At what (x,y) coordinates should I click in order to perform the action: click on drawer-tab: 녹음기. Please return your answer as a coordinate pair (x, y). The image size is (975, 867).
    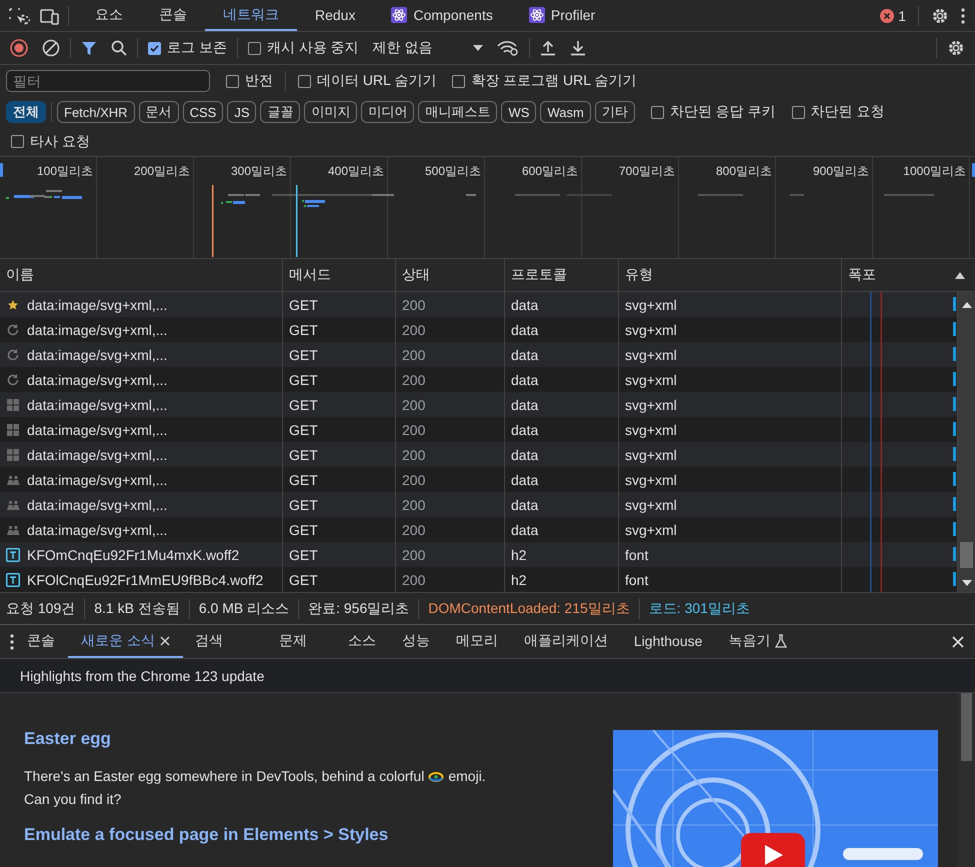
    Looking at the image, I should click on (757, 641).